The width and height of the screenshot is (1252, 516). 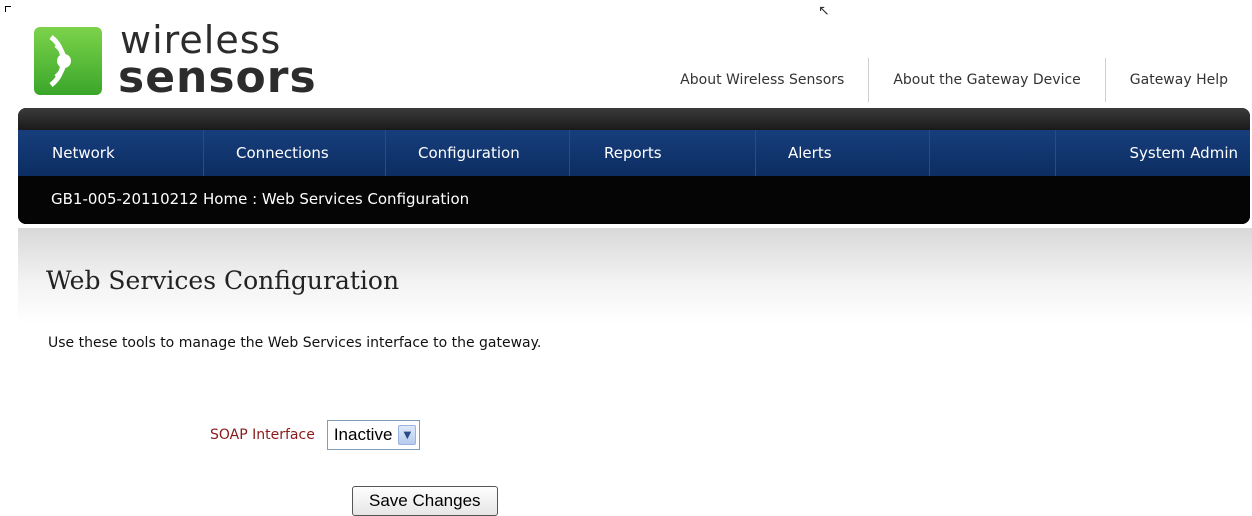 What do you see at coordinates (1153, 153) in the screenshot?
I see `nav-system-admin: System Admin` at bounding box center [1153, 153].